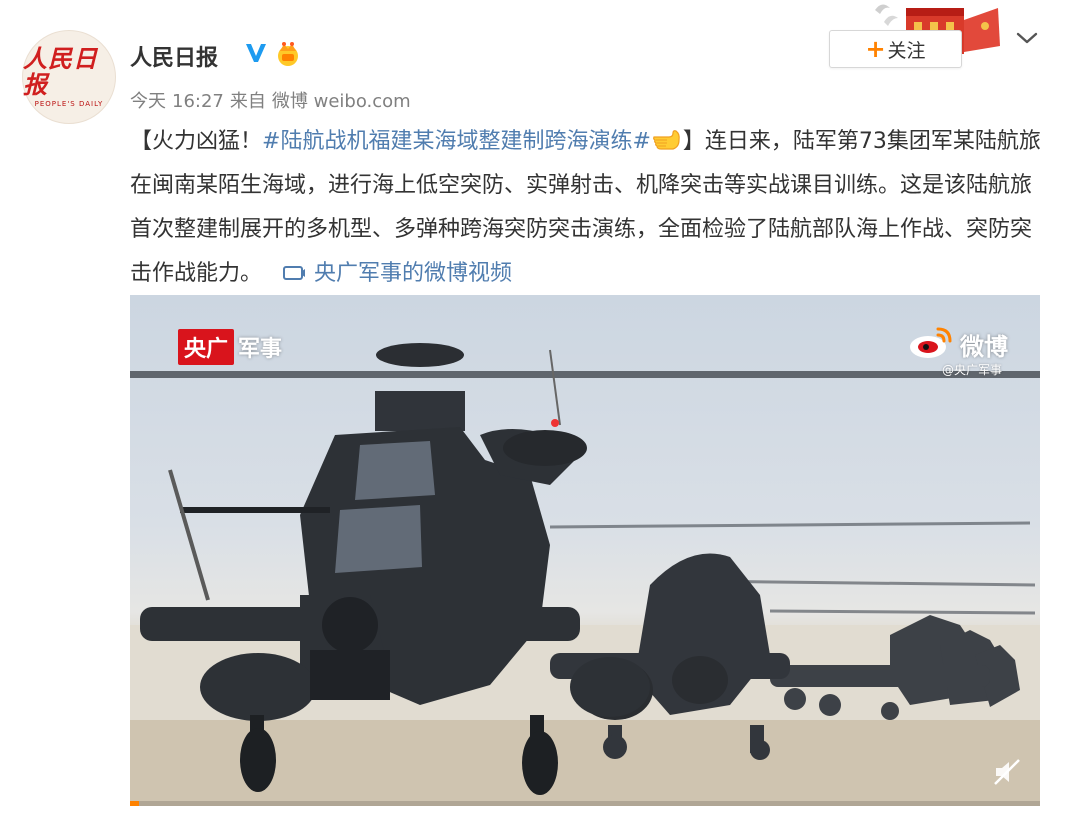  What do you see at coordinates (1007, 772) in the screenshot?
I see `mute-icon` at bounding box center [1007, 772].